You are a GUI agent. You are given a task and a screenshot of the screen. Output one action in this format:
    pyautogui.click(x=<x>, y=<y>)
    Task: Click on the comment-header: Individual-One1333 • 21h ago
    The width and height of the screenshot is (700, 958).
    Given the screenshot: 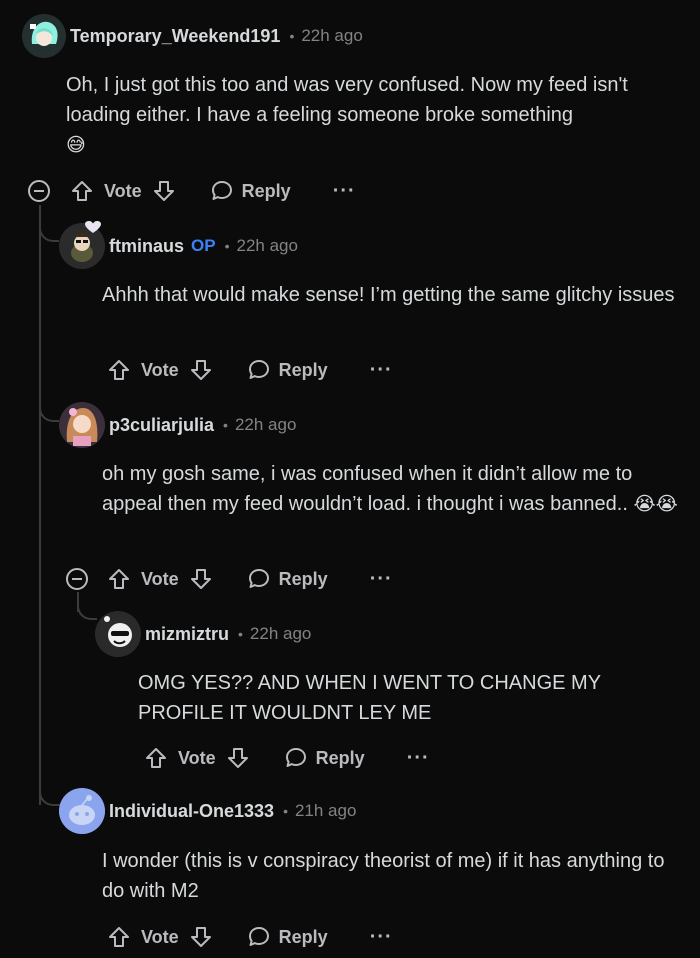 What is the action you would take?
    pyautogui.click(x=207, y=811)
    